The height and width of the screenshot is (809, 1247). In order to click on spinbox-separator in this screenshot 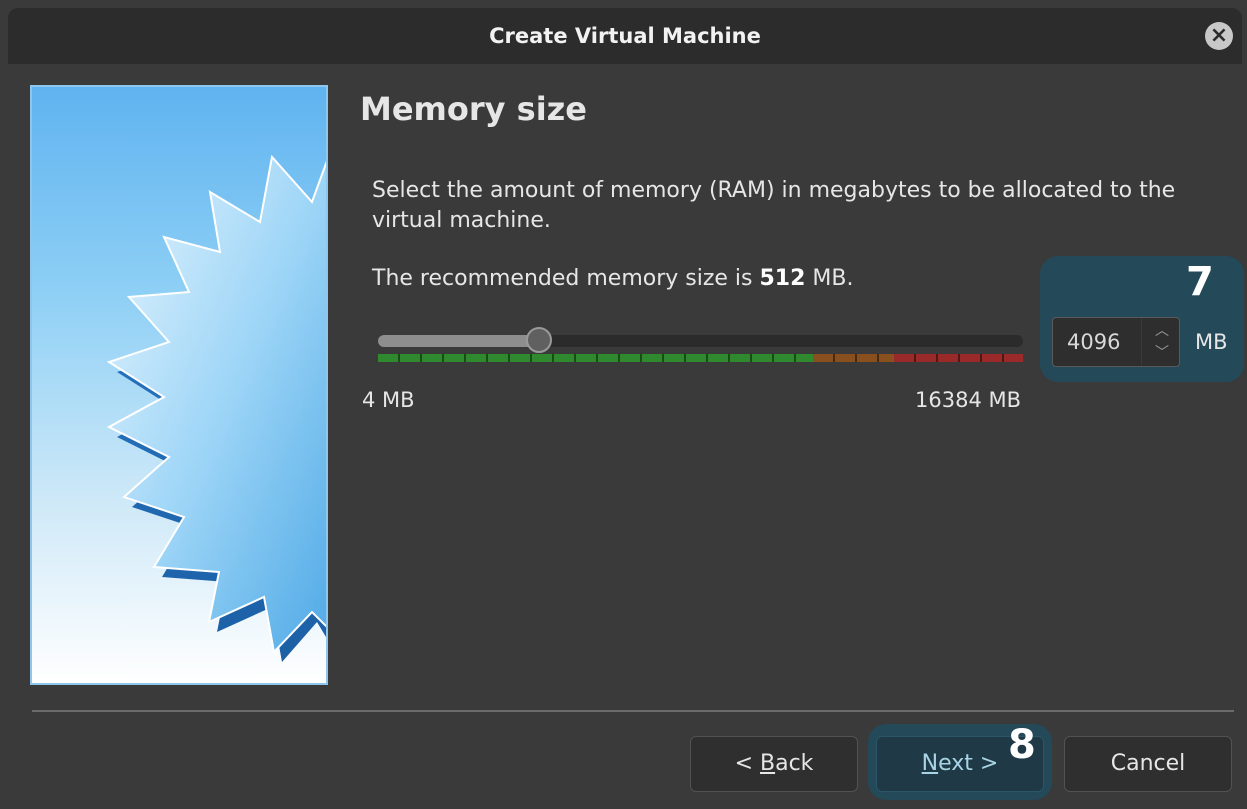, I will do `click(1141, 342)`.